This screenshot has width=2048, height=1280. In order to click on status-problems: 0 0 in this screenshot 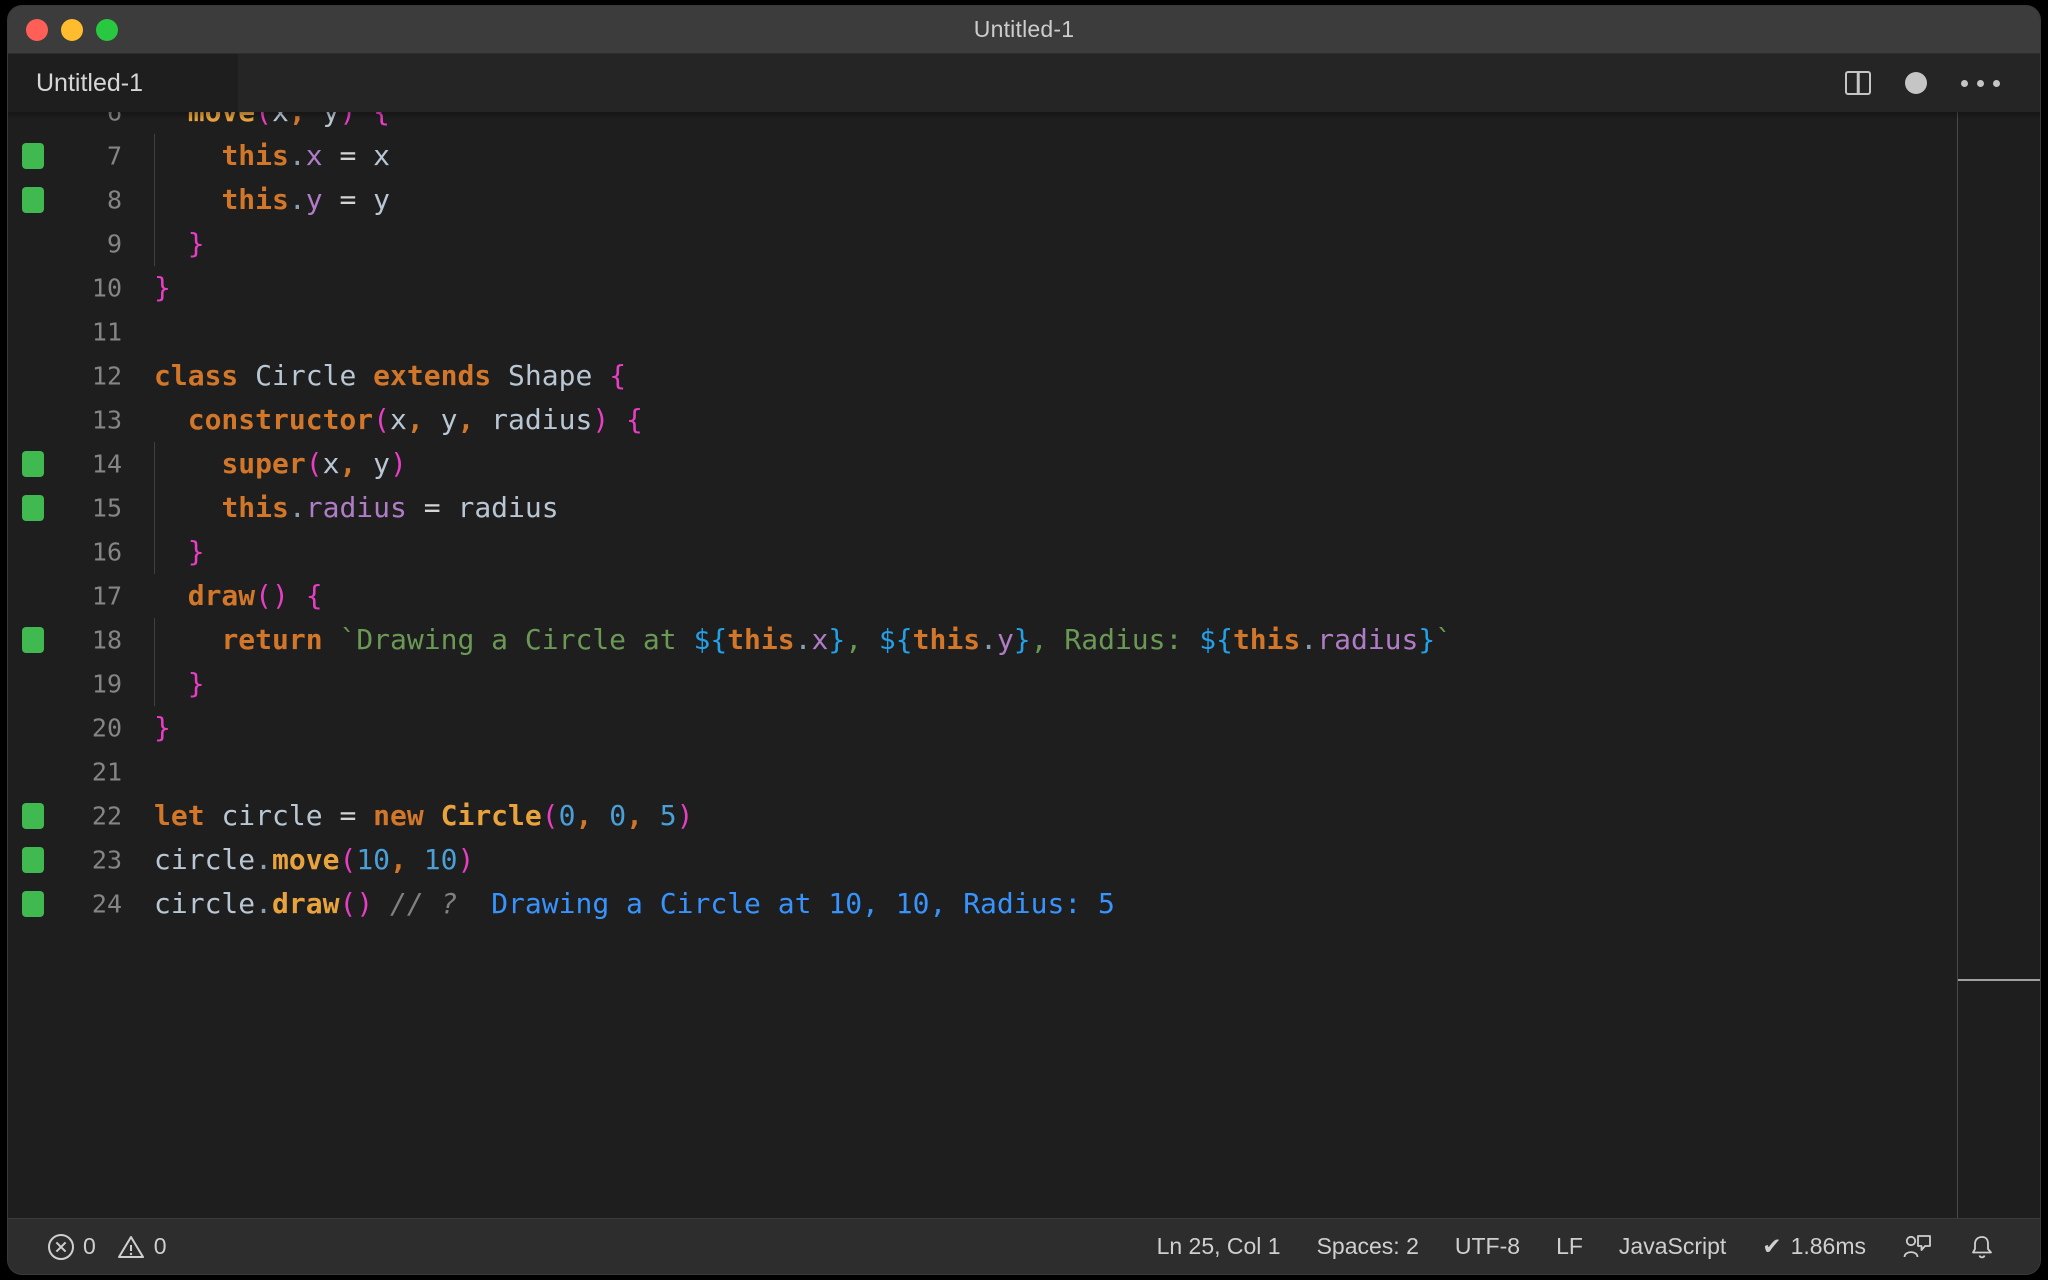, I will do `click(96, 1246)`.